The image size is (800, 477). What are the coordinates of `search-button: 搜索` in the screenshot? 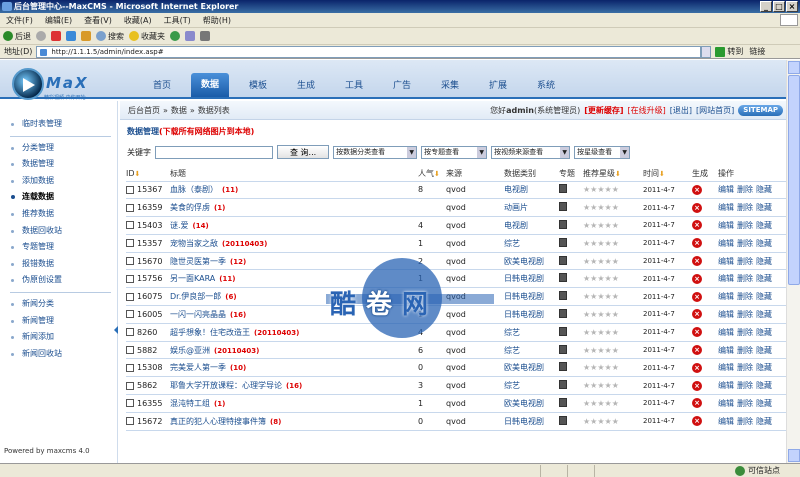 It's located at (110, 36).